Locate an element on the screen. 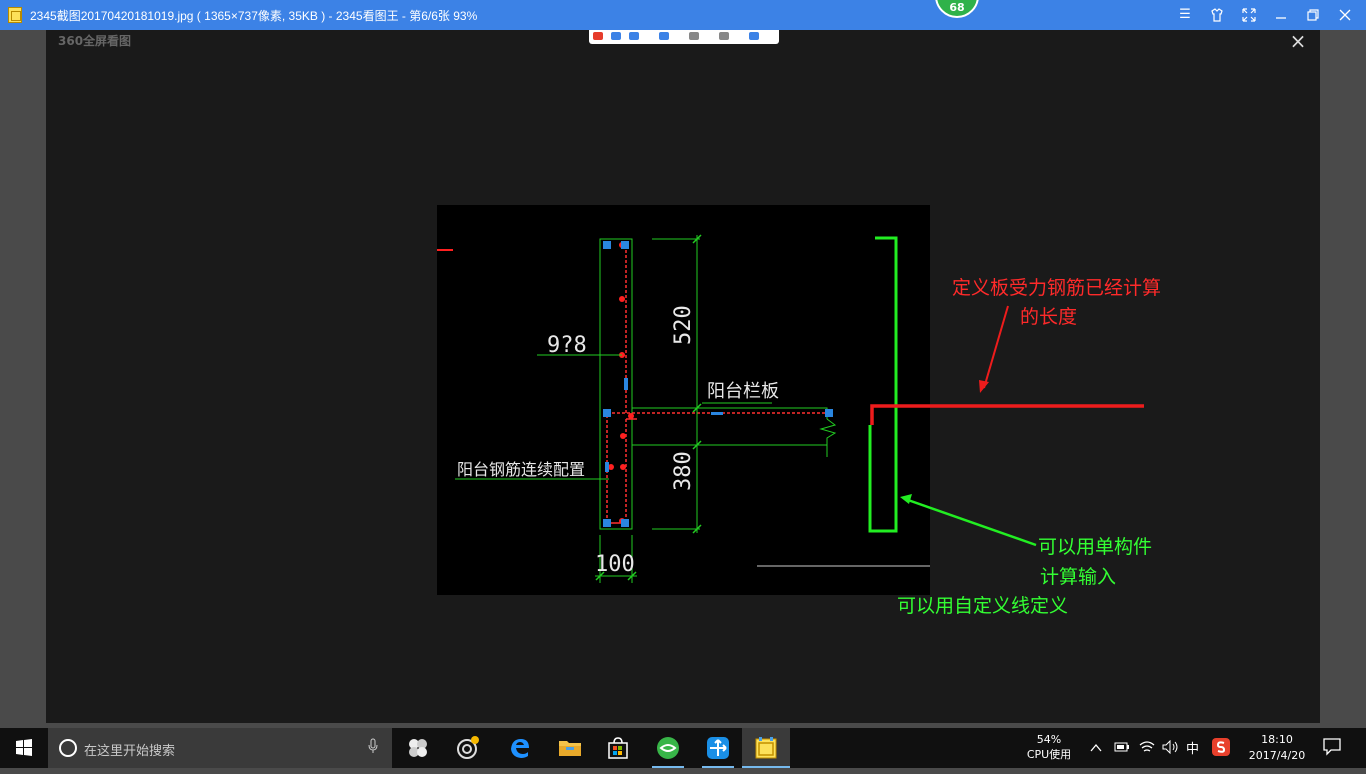 The height and width of the screenshot is (774, 1366). start-button is located at coordinates (24, 748).